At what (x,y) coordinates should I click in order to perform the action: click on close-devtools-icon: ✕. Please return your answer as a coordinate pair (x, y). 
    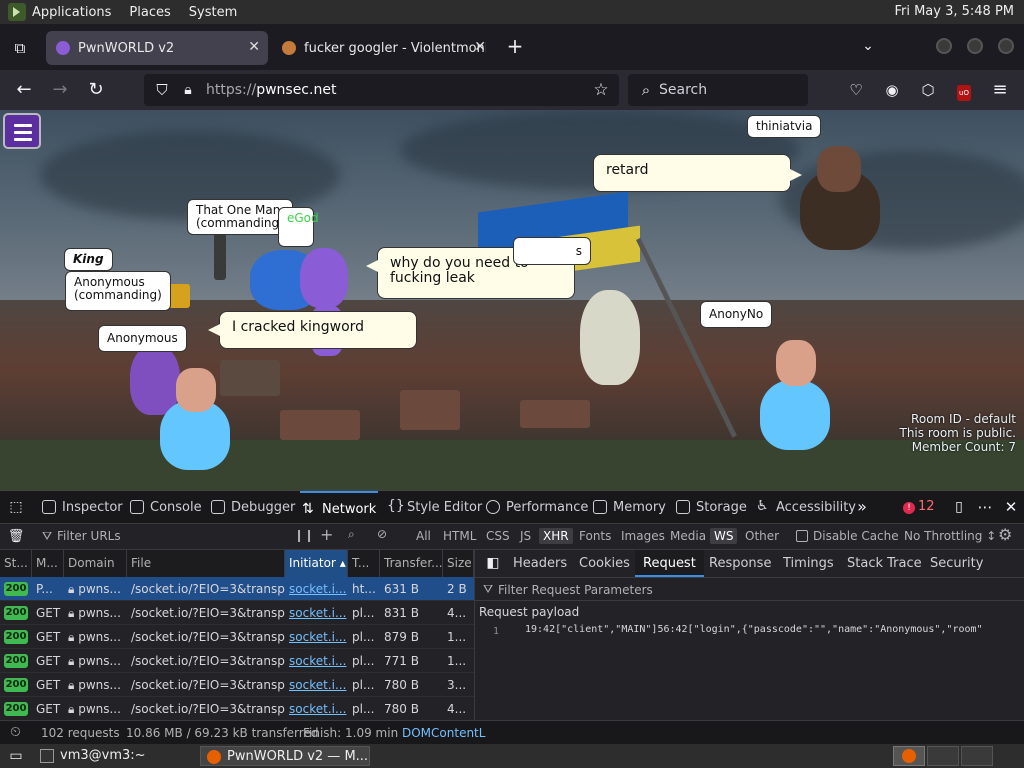
    Looking at the image, I should click on (1011, 507).